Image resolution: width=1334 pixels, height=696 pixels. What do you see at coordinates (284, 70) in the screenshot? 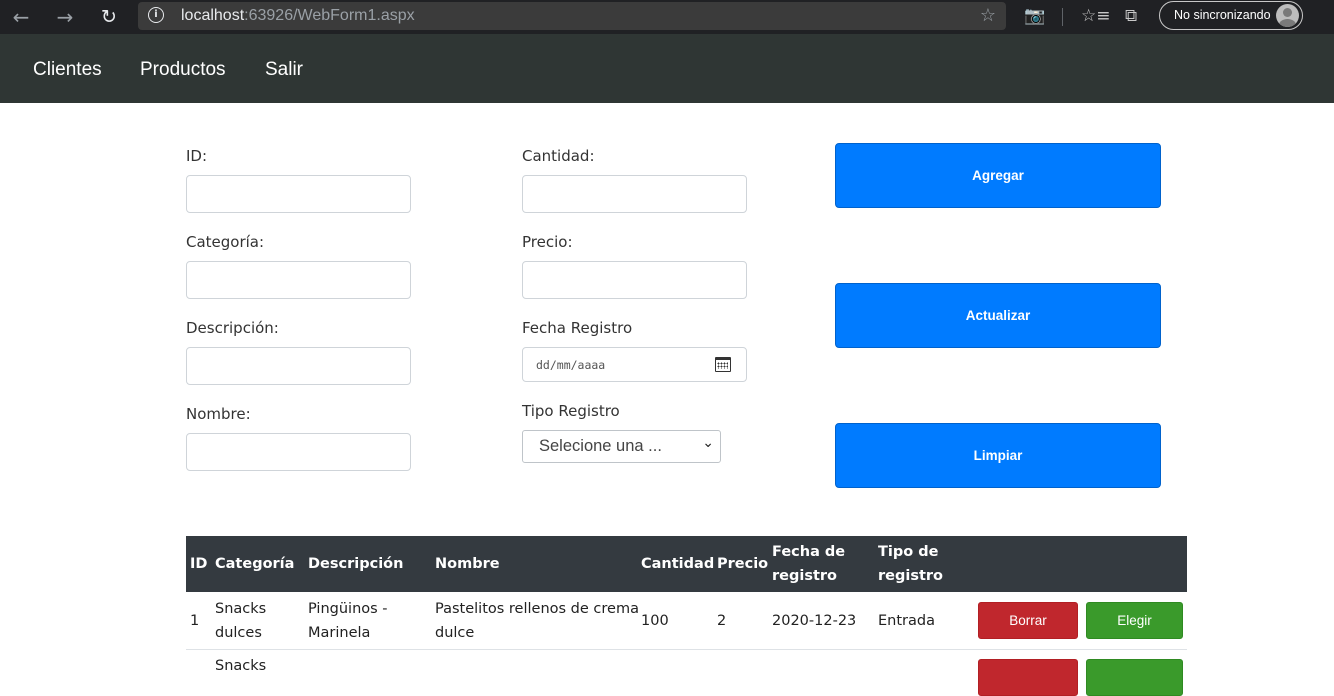
I see `nav-link-salir: Salir` at bounding box center [284, 70].